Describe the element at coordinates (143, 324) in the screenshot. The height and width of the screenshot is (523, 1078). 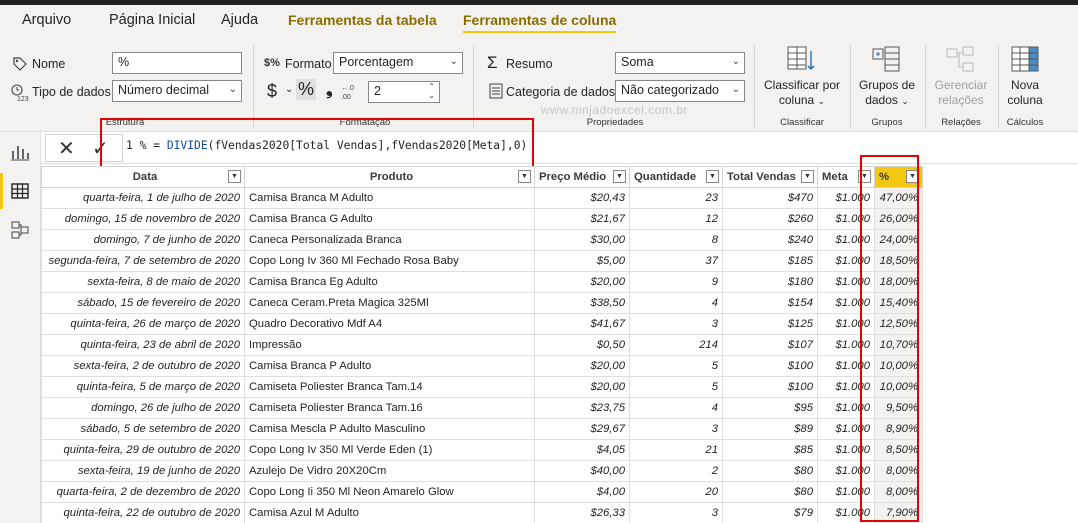
I see `table-cell: quinta-feira, 26 de março de 2020` at that location.